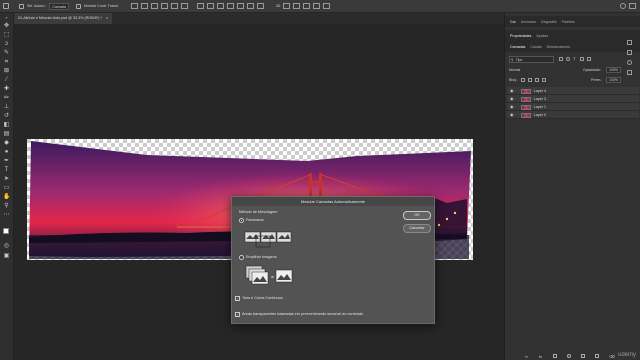  What do you see at coordinates (582, 59) in the screenshot?
I see `shape-filter-icon` at bounding box center [582, 59].